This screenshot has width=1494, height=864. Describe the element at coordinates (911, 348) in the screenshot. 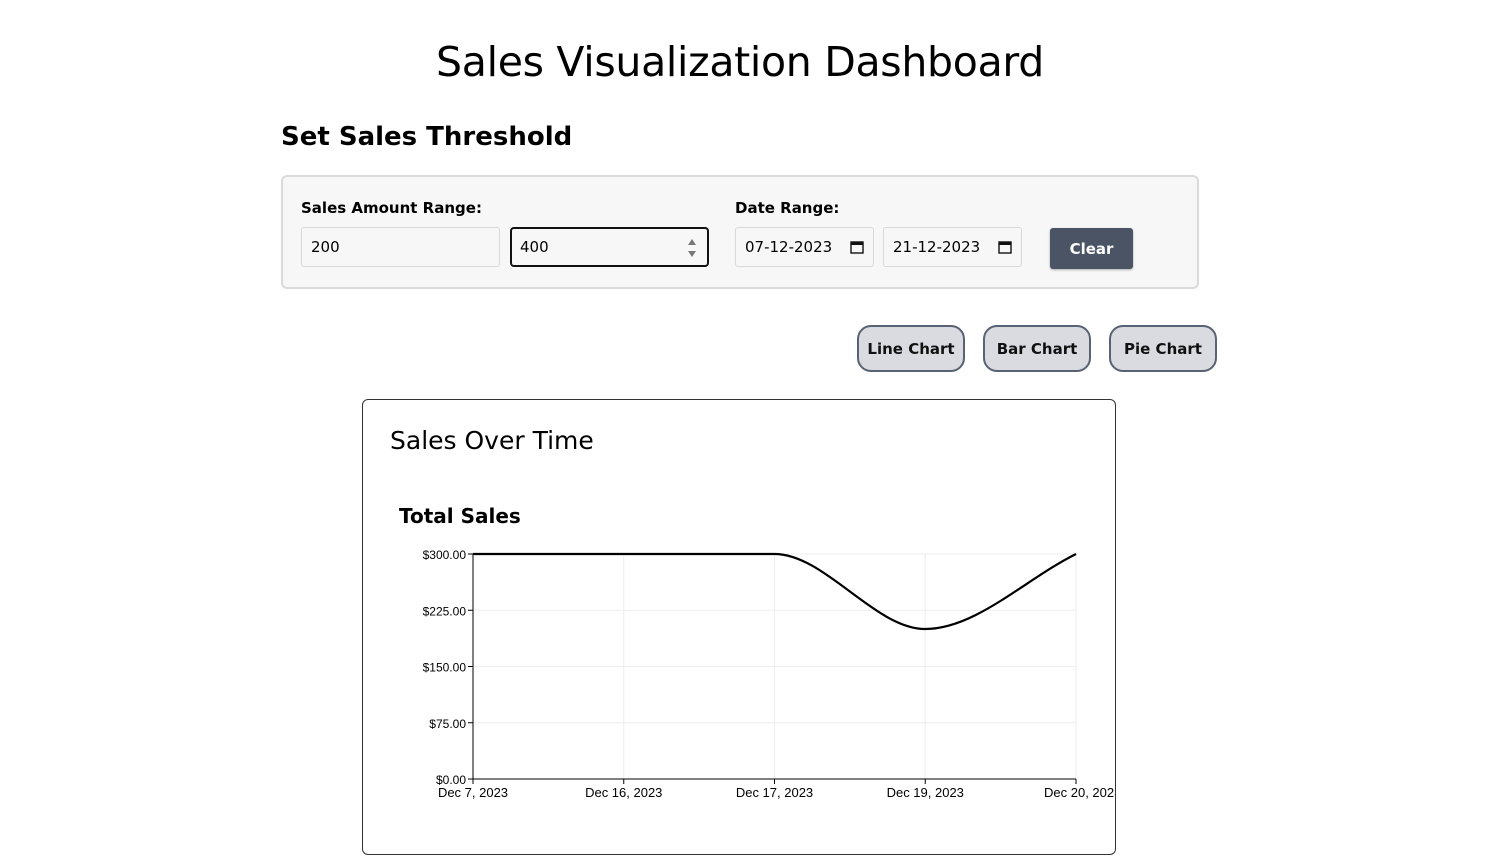

I see `line-chart-button: Line Chart` at that location.